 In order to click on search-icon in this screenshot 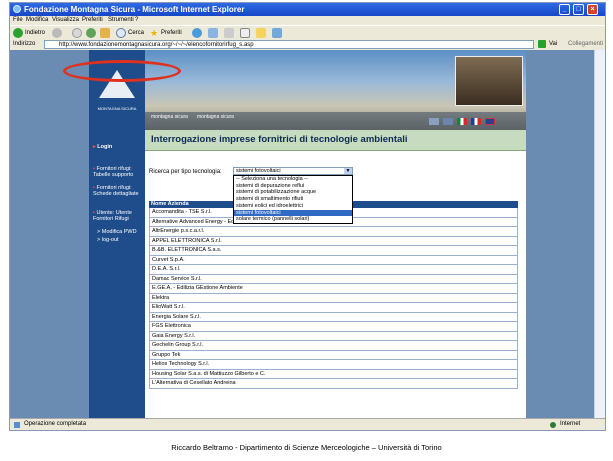, I will do `click(121, 33)`.